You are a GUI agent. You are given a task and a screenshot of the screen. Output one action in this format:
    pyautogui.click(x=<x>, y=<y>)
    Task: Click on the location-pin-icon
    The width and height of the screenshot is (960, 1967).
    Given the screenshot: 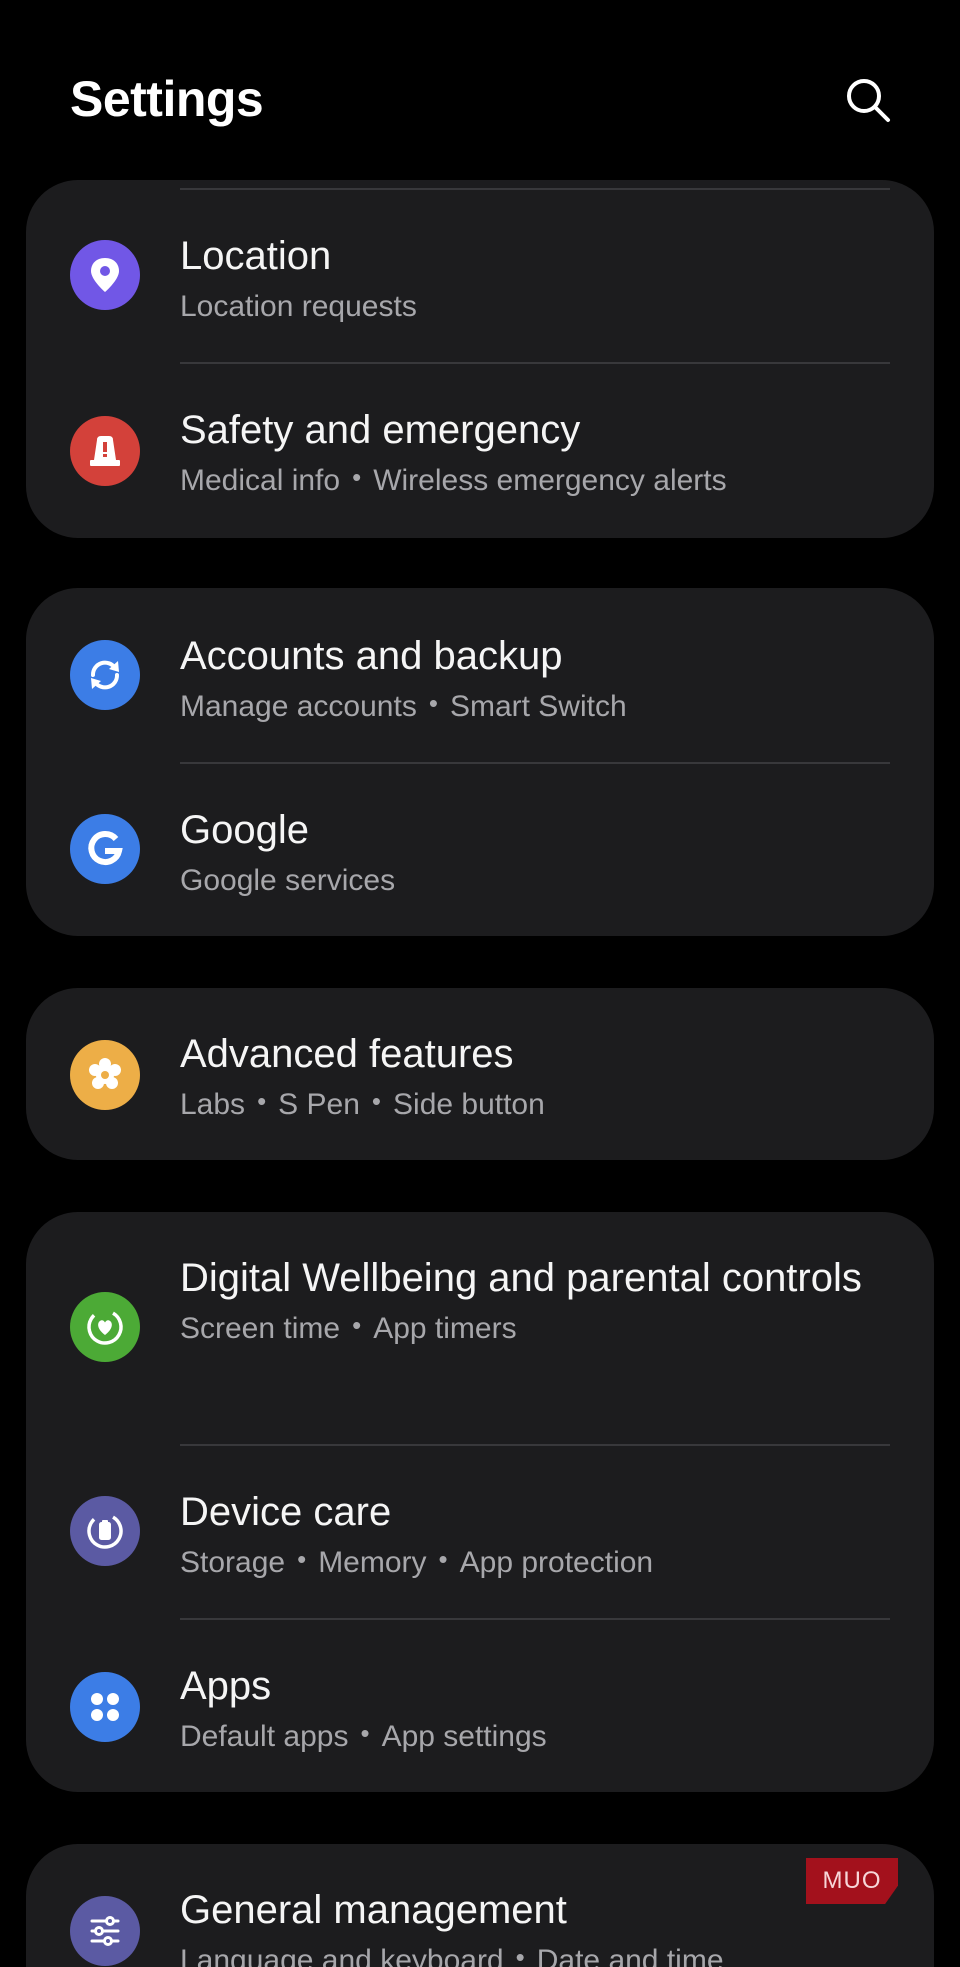 What is the action you would take?
    pyautogui.click(x=105, y=275)
    